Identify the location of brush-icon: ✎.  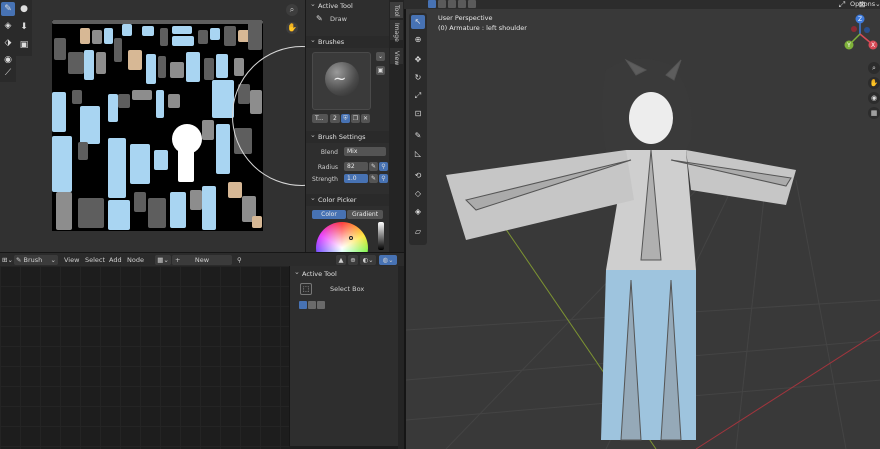
(8, 9).